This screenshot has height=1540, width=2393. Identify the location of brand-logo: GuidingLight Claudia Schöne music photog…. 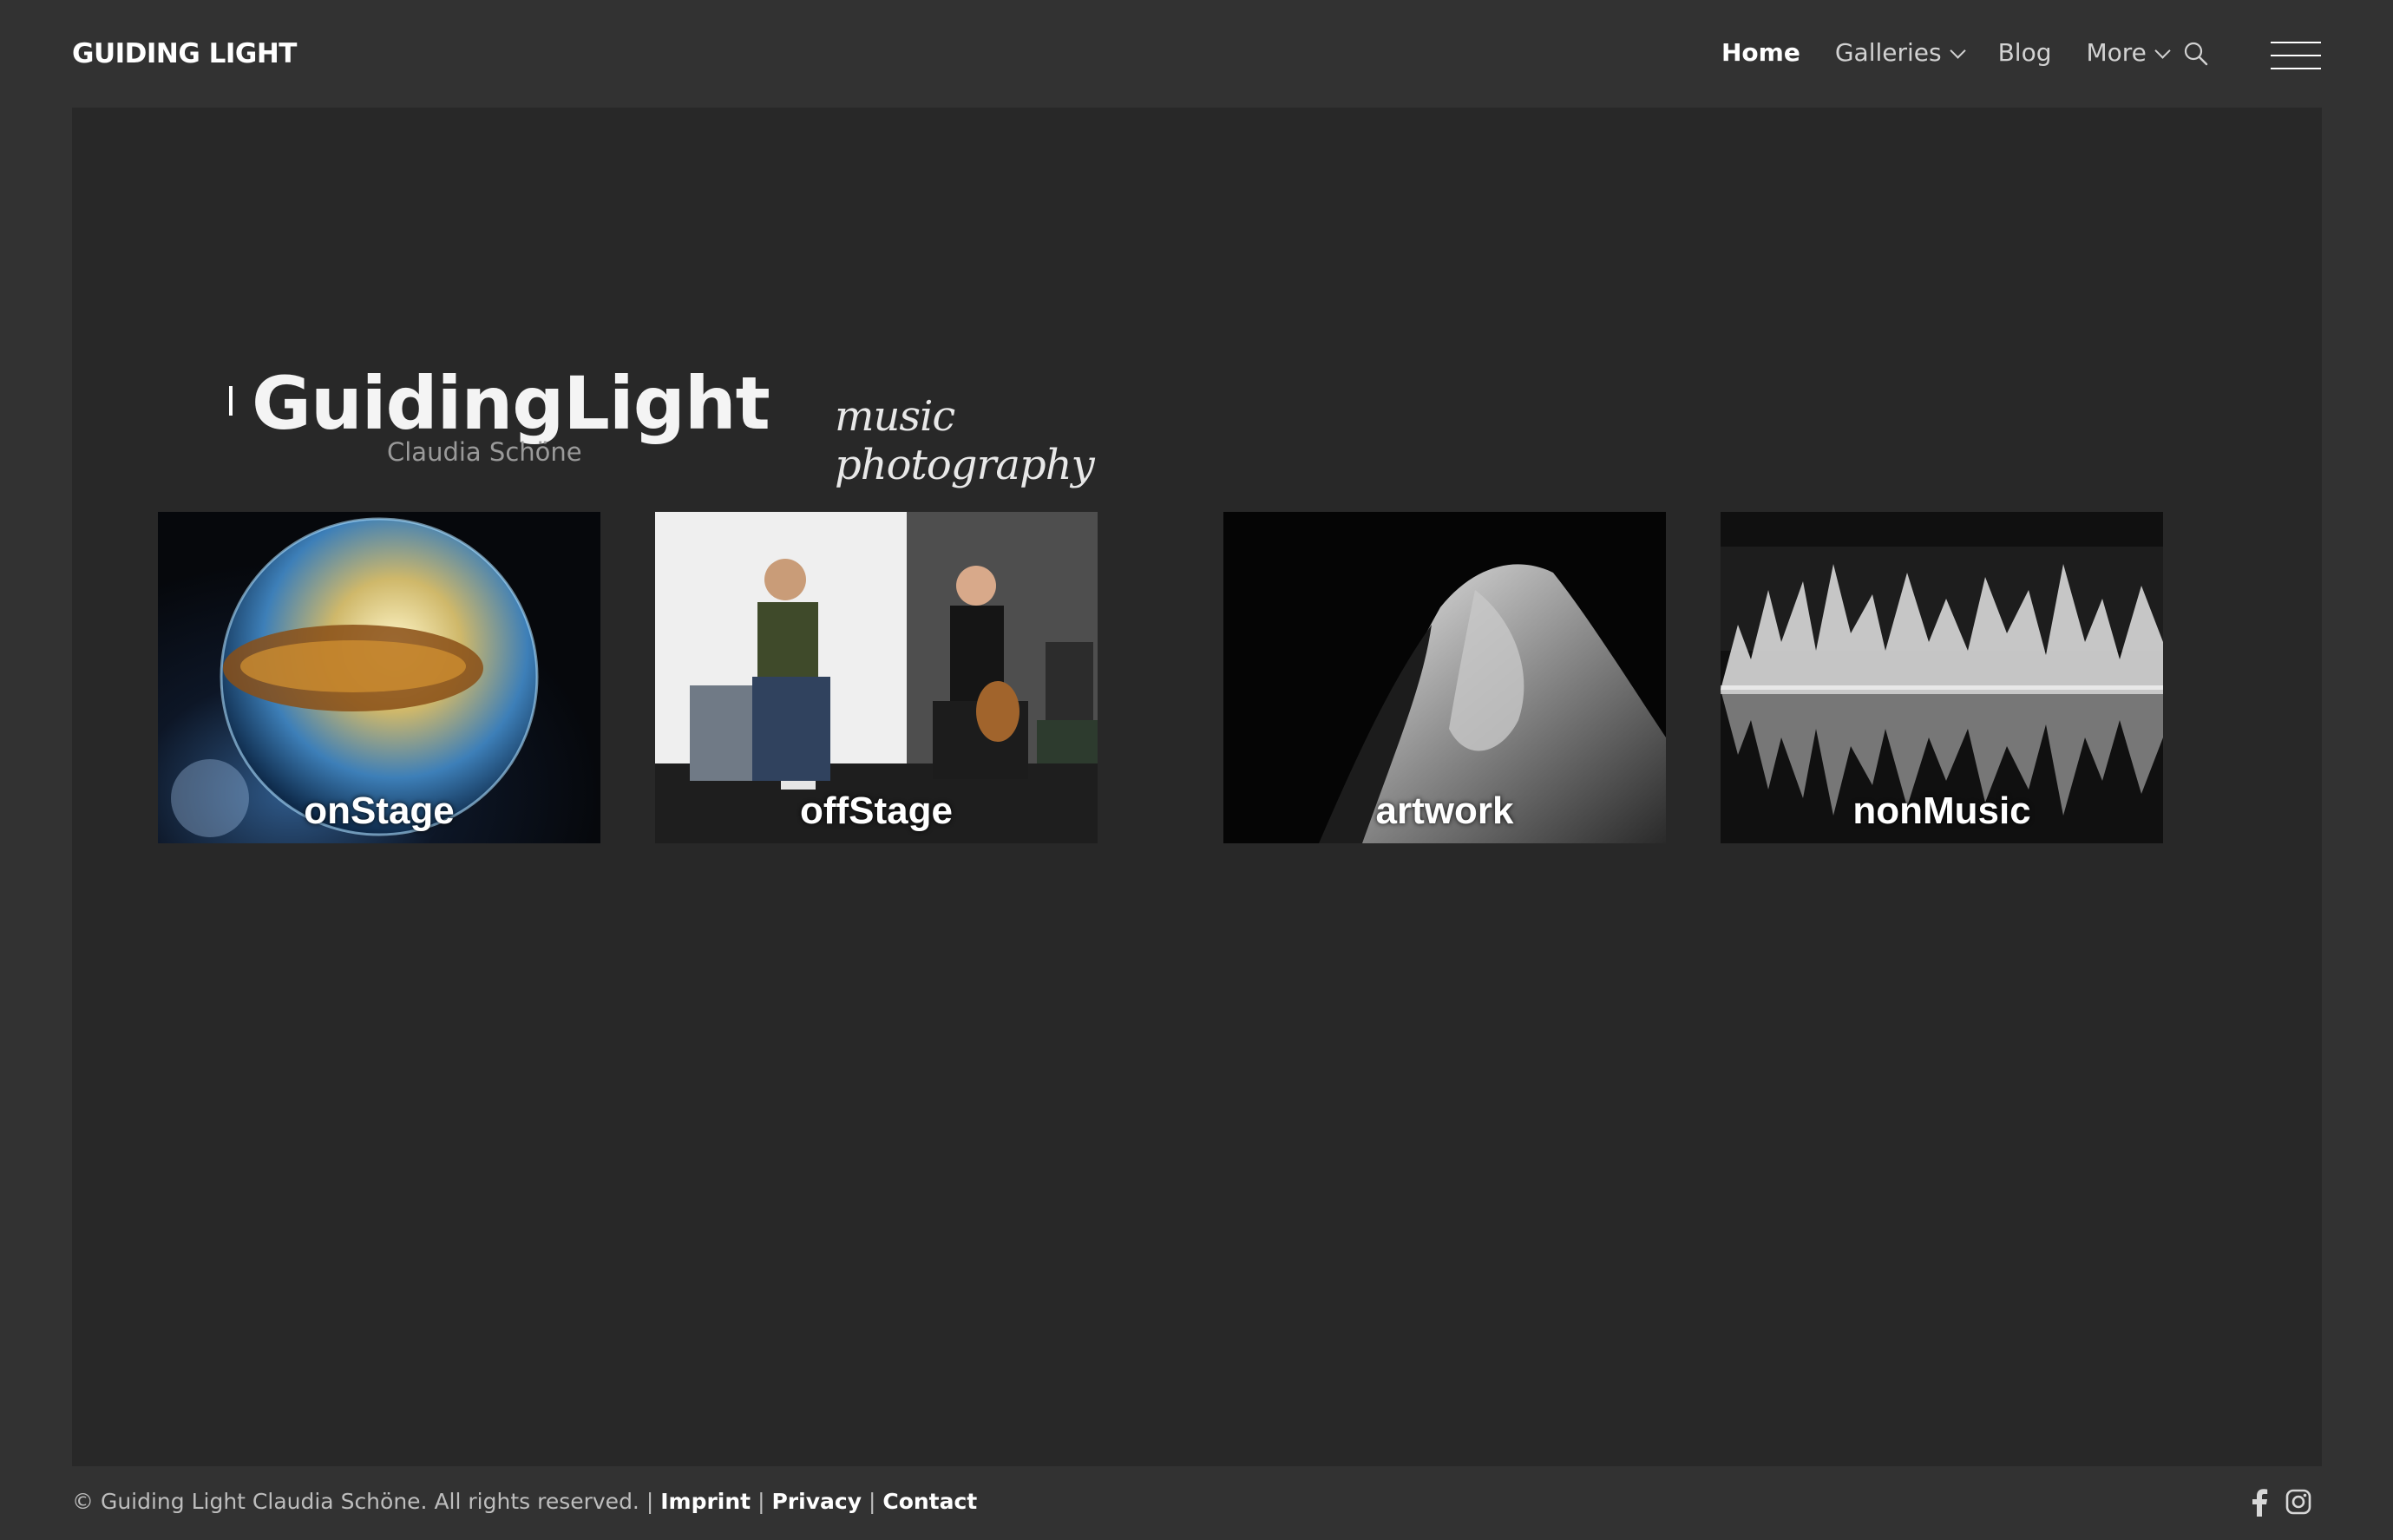
(678, 374).